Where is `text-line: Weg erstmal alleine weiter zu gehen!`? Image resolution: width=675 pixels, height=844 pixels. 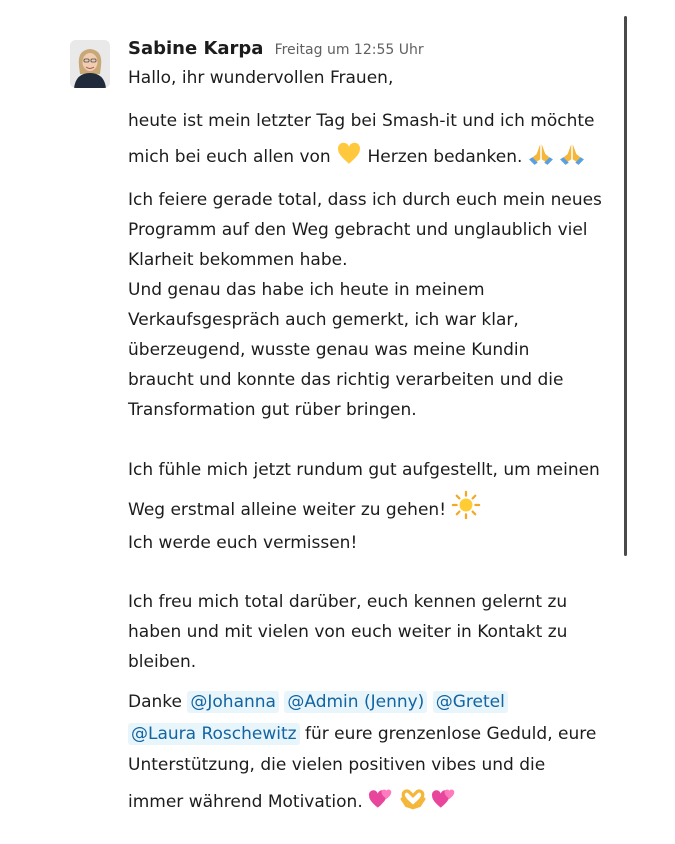 text-line: Weg erstmal alleine weiter zu gehen! is located at coordinates (304, 505).